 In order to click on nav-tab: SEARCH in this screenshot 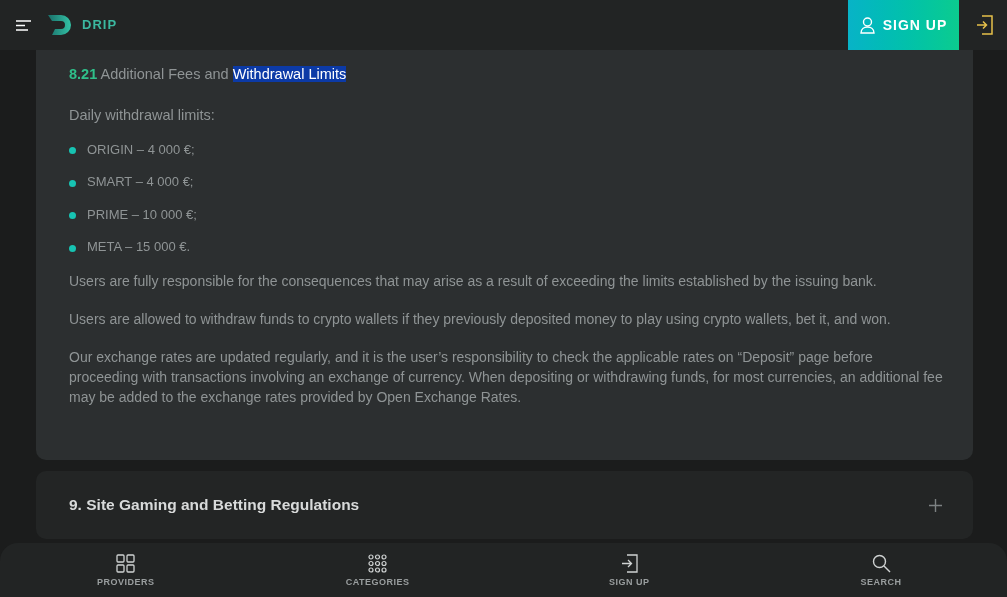, I will do `click(881, 570)`.